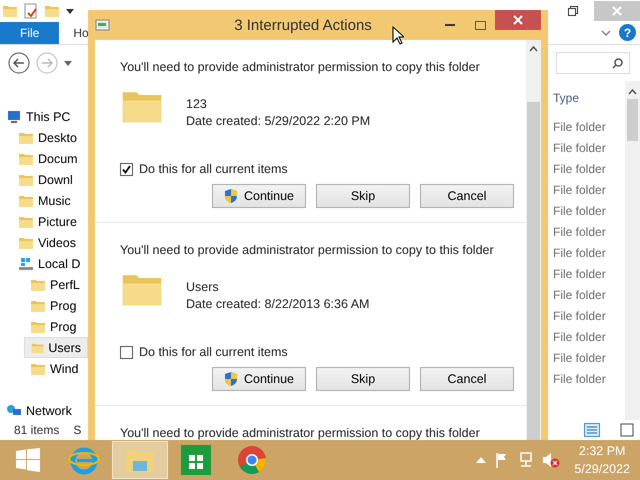 This screenshot has height=480, width=640. Describe the element at coordinates (50, 158) in the screenshot. I see `nav-item: Docum` at that location.